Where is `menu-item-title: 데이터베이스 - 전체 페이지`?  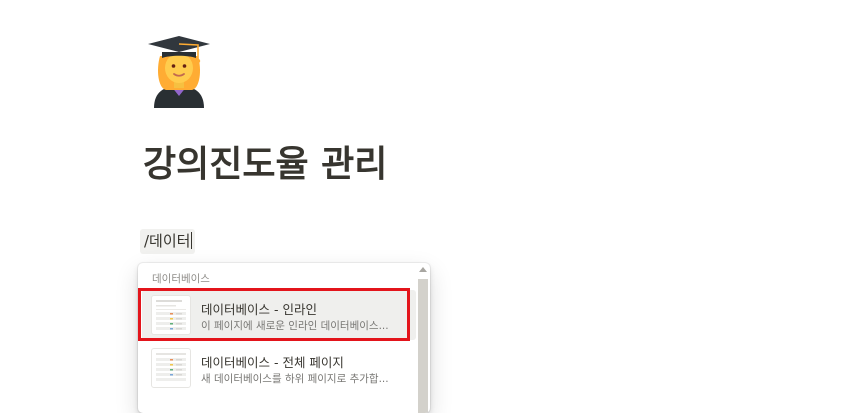 menu-item-title: 데이터베이스 - 전체 페이지 is located at coordinates (272, 362).